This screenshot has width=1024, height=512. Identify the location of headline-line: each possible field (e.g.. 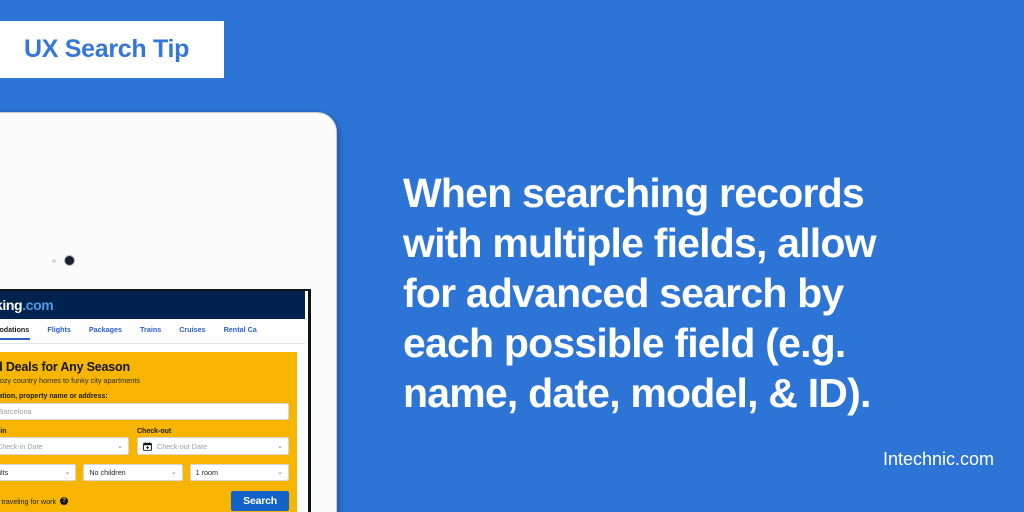
(624, 343).